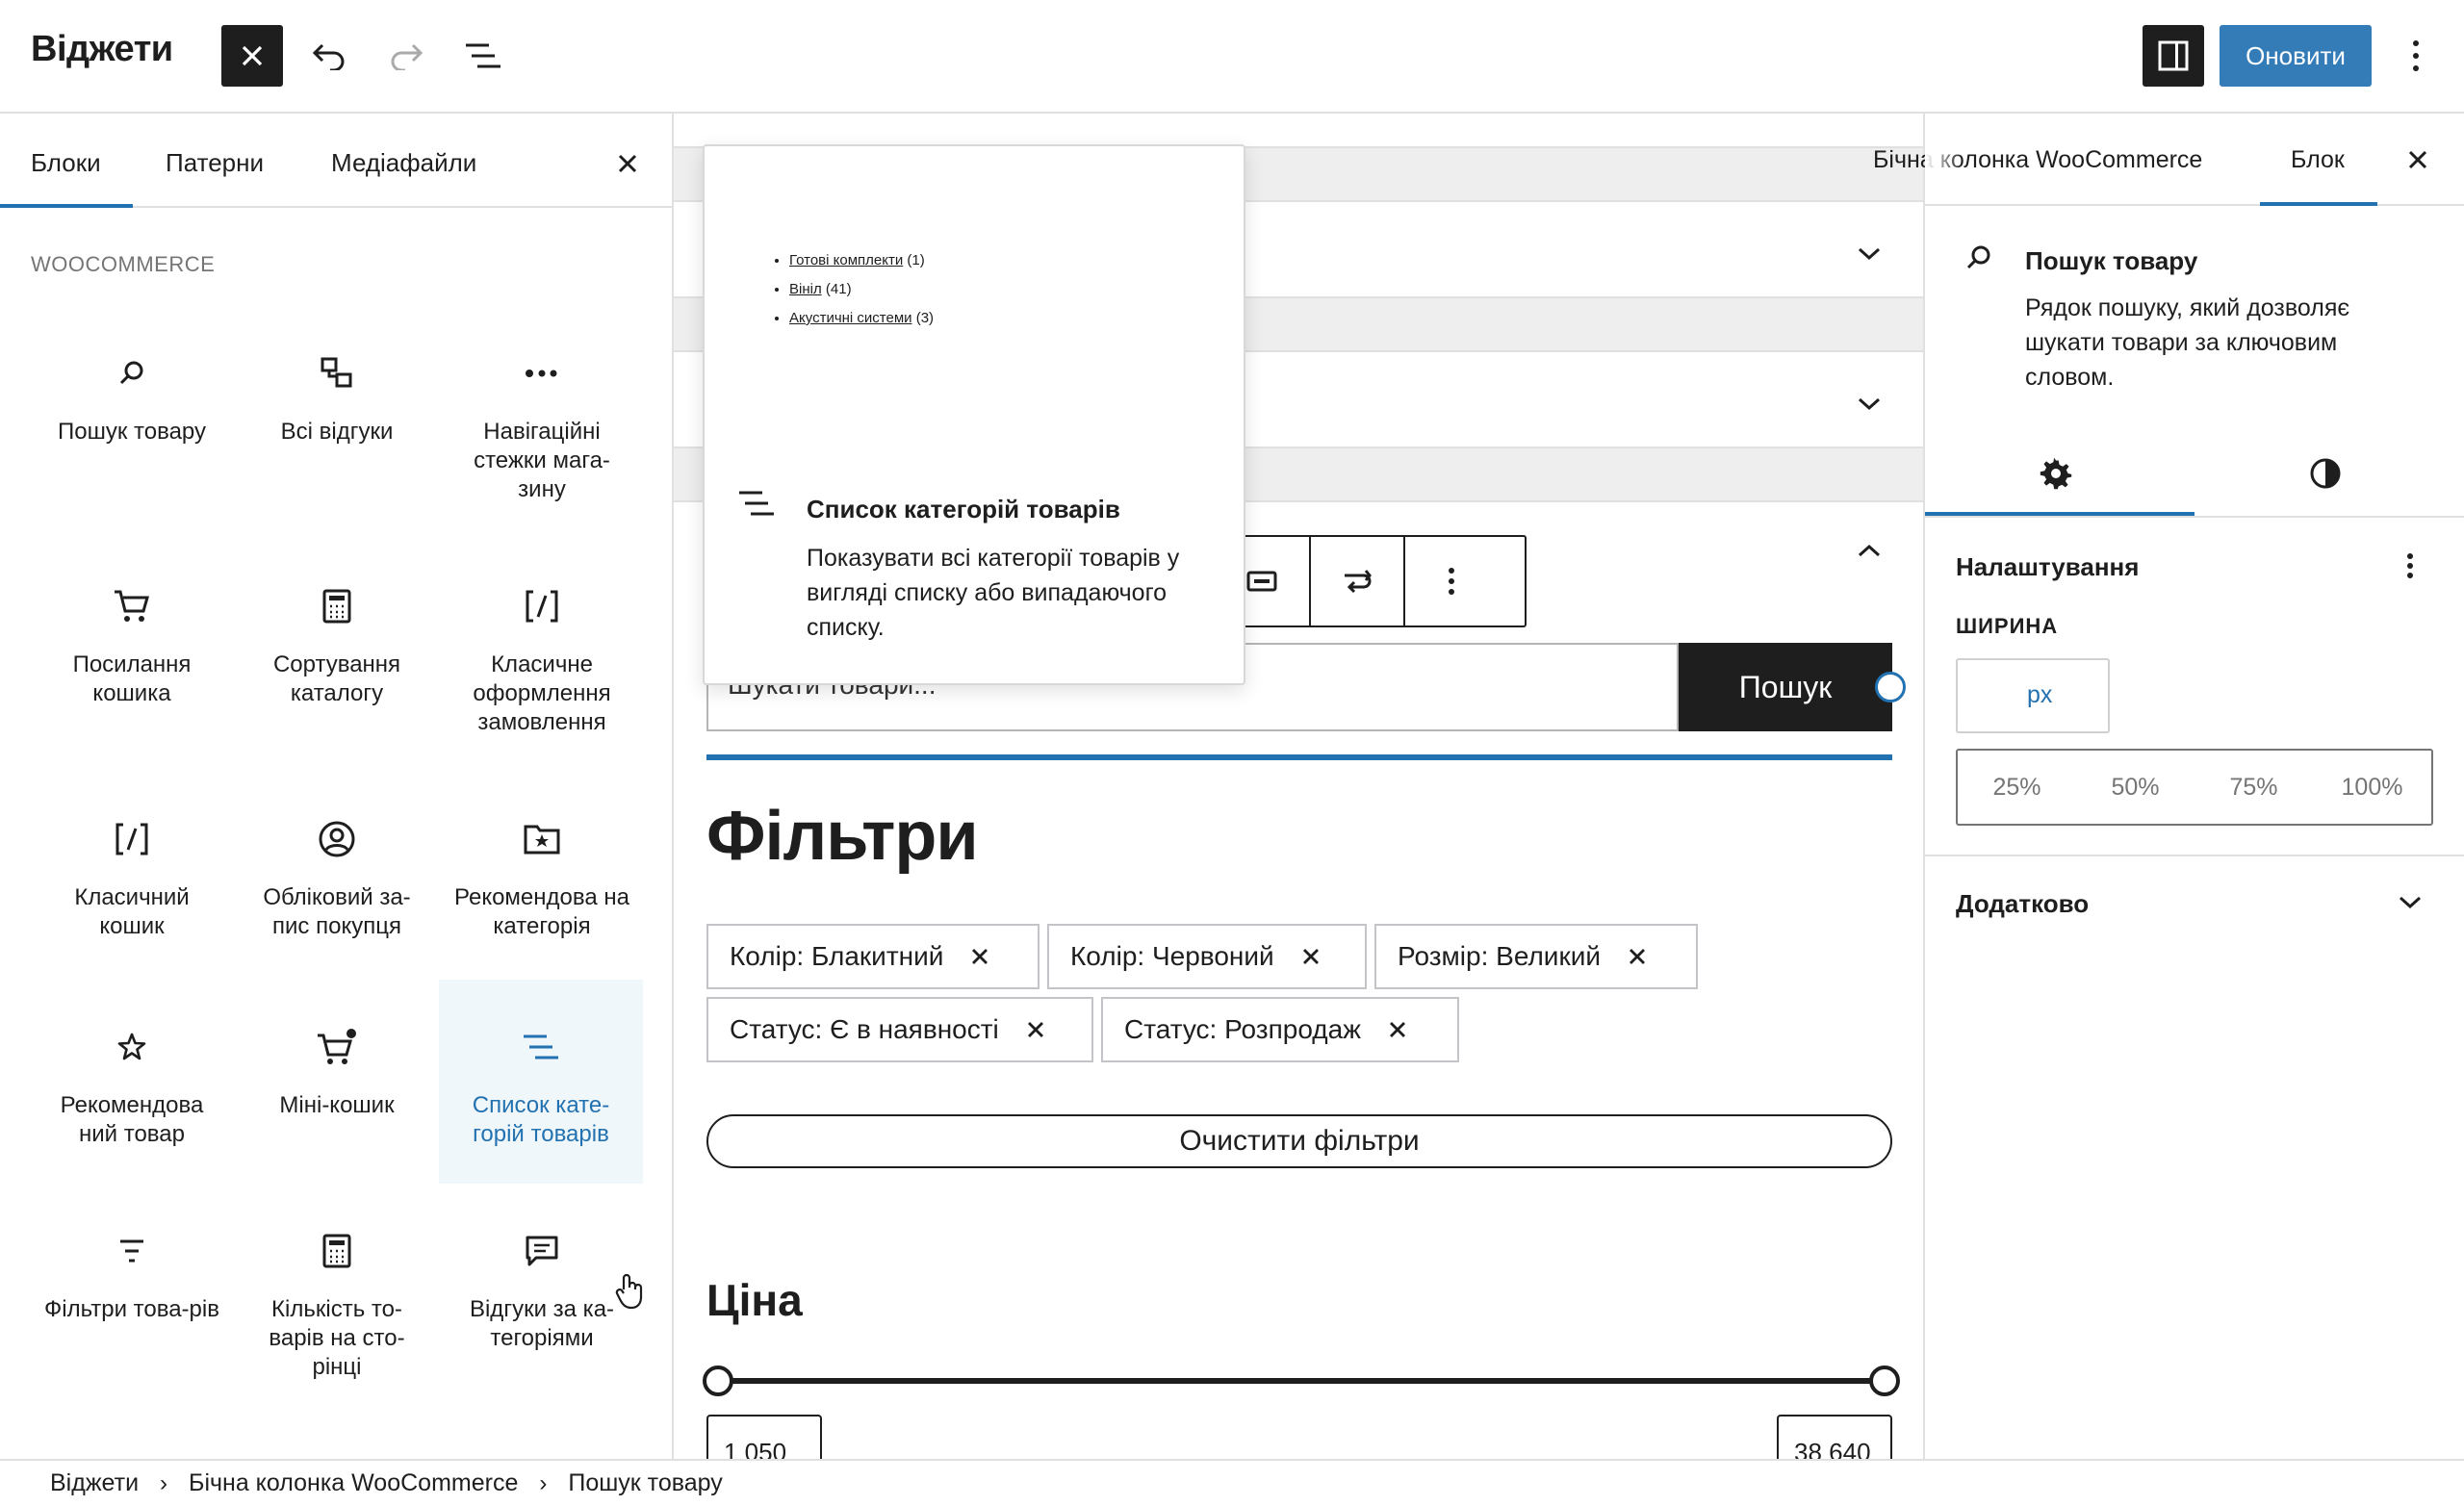  Describe the element at coordinates (2039, 695) in the screenshot. I see `width-unit-select: px` at that location.